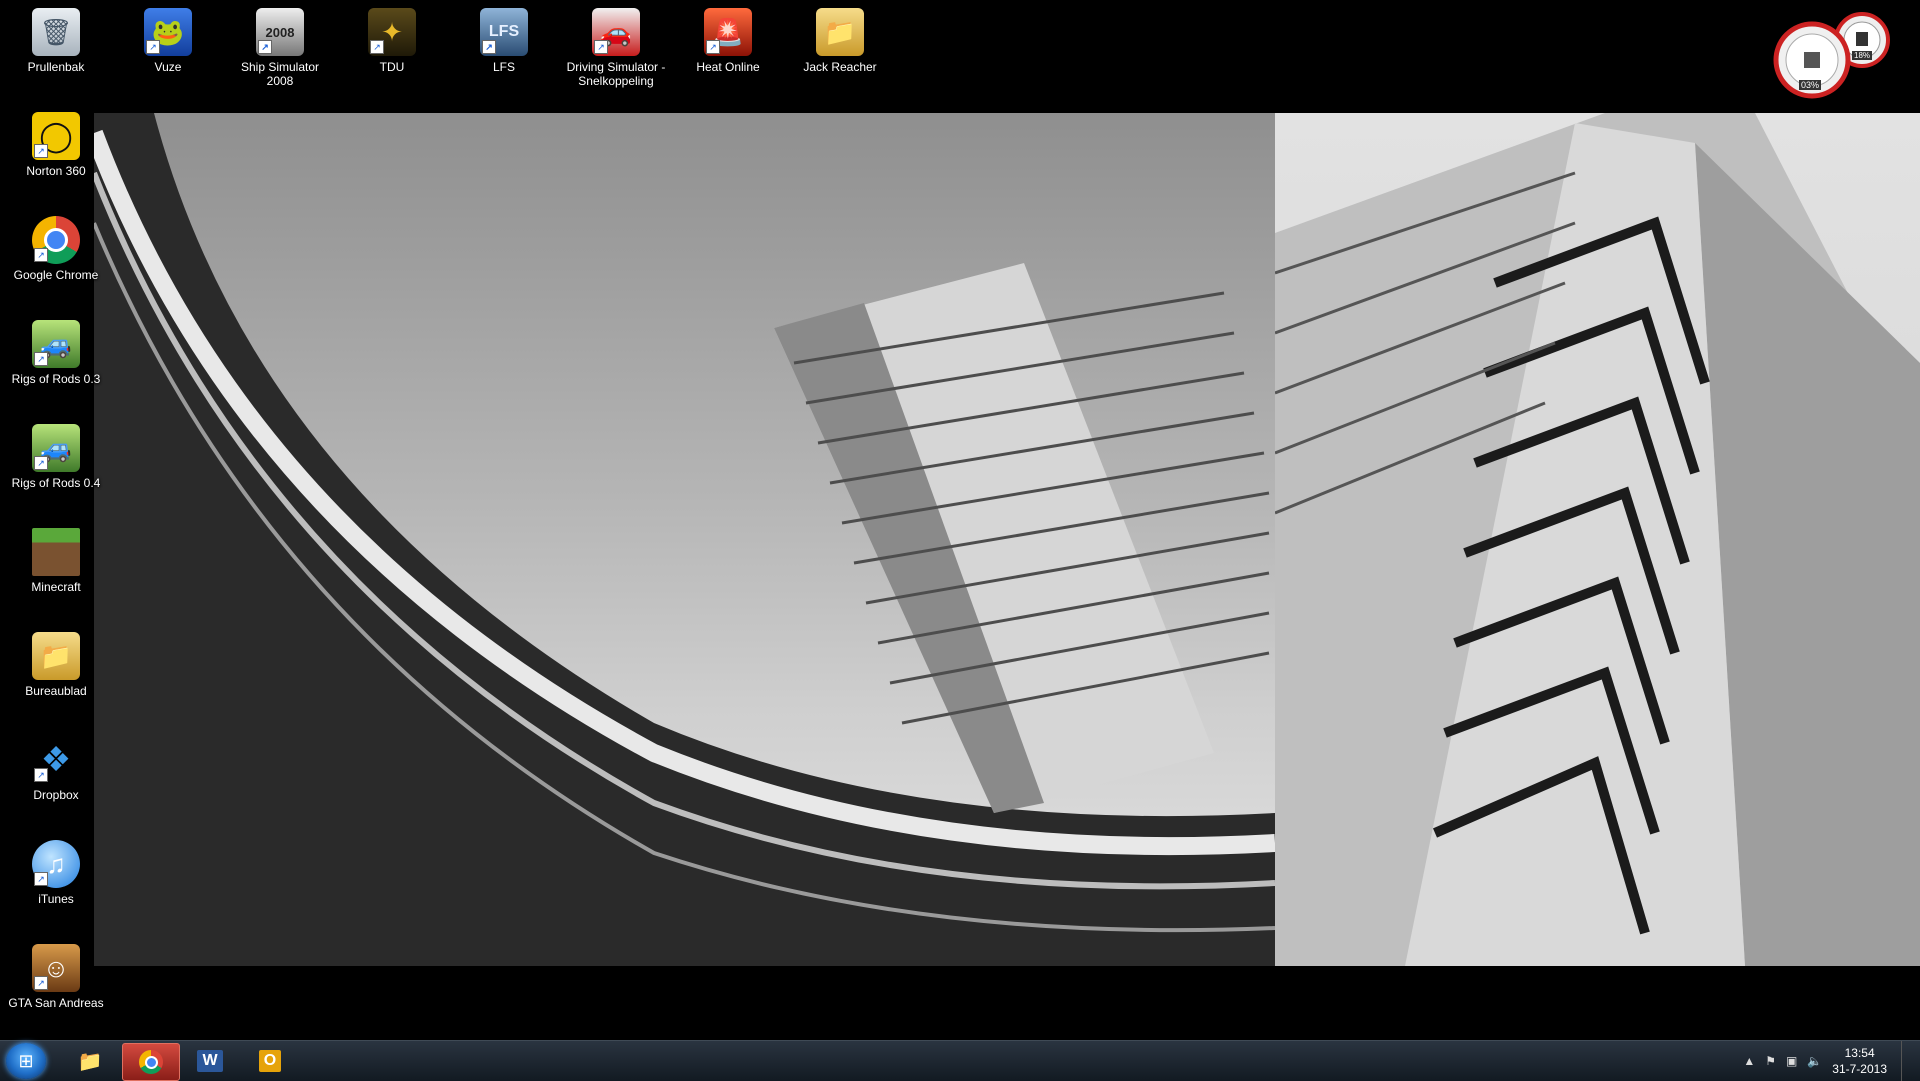  I want to click on start-button: ⊞, so click(26, 1061).